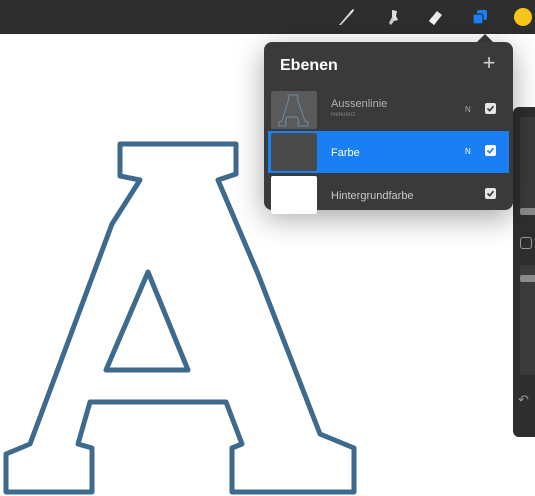 The width and height of the screenshot is (535, 496). I want to click on layers-icon, so click(480, 17).